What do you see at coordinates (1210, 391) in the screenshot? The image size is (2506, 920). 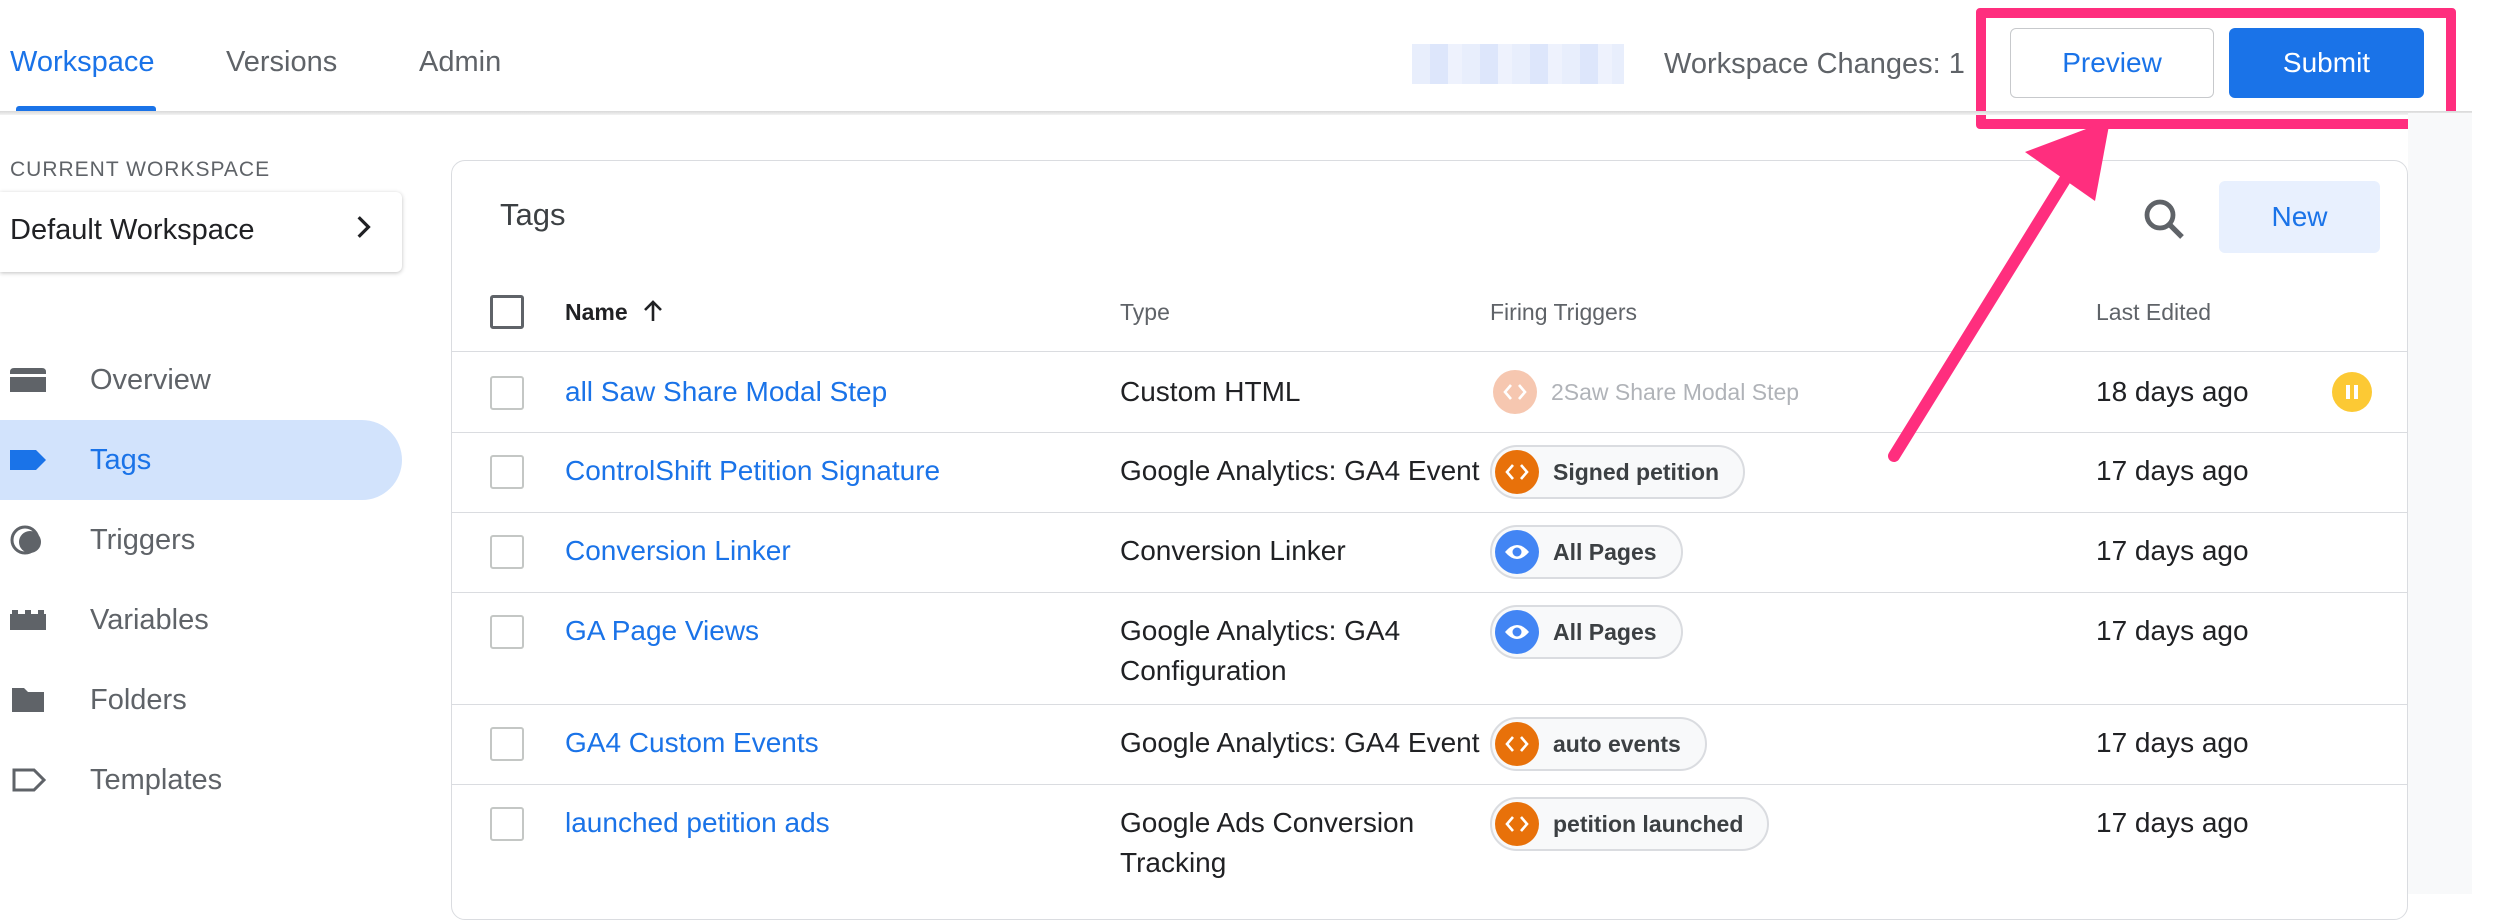 I see `tag-type: Custom HTML` at bounding box center [1210, 391].